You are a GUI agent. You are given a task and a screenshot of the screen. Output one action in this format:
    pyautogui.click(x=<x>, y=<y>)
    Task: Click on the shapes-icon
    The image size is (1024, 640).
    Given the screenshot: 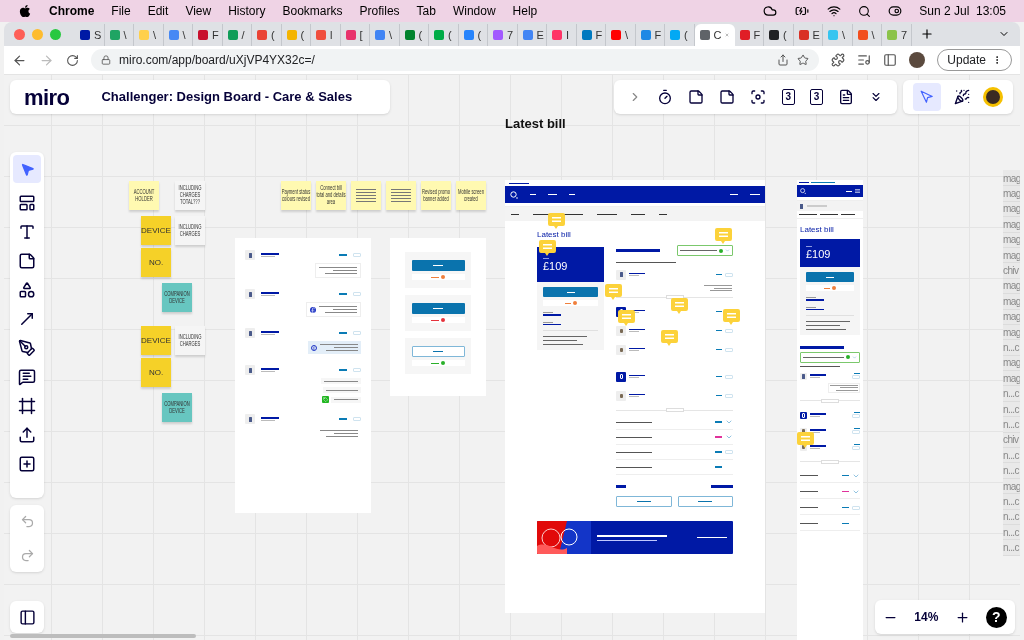 What is the action you would take?
    pyautogui.click(x=27, y=290)
    